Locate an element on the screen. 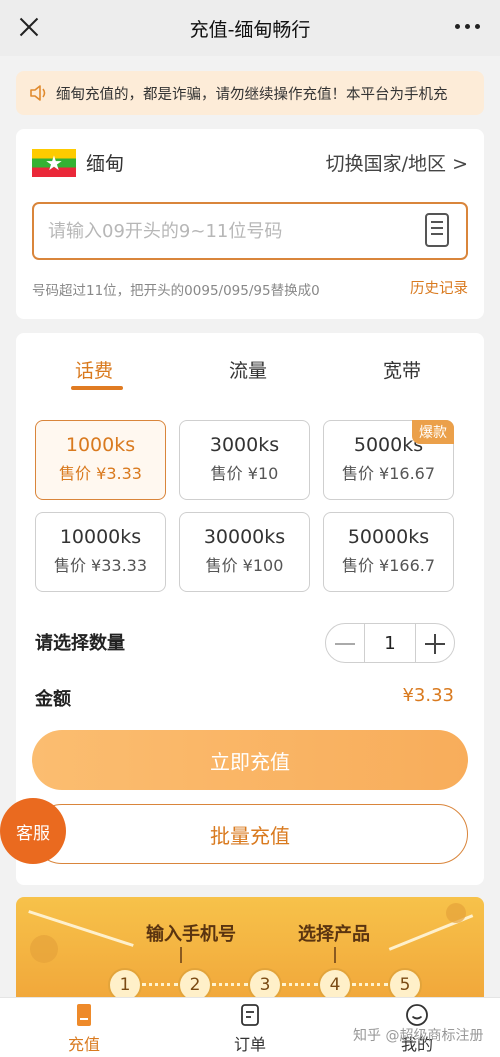 The width and height of the screenshot is (500, 1057). tab-broadband: 宽带 is located at coordinates (402, 369).